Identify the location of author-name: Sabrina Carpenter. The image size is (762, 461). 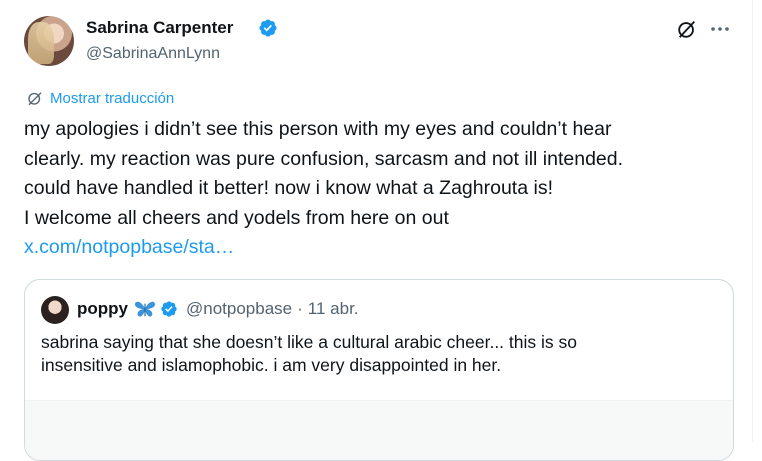
(159, 28).